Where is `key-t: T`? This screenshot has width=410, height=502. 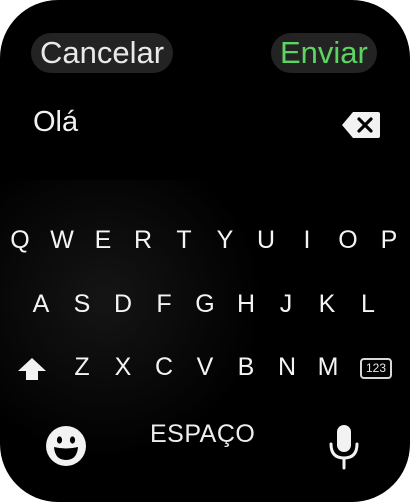 key-t: T is located at coordinates (184, 240).